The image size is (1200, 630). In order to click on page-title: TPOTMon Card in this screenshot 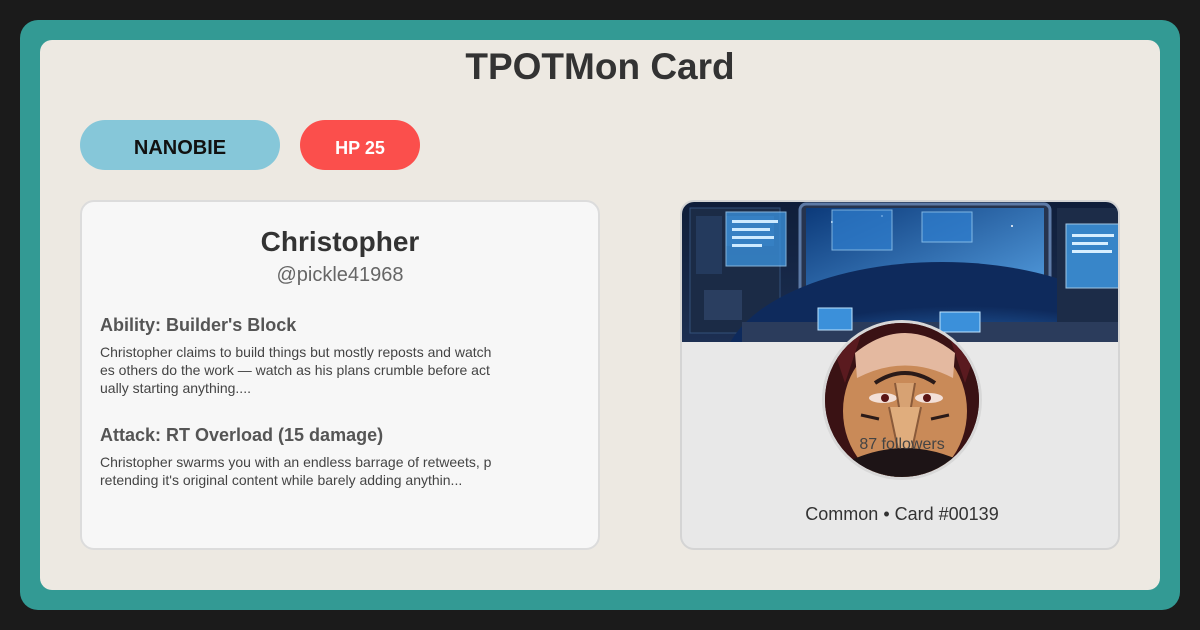, I will do `click(600, 66)`.